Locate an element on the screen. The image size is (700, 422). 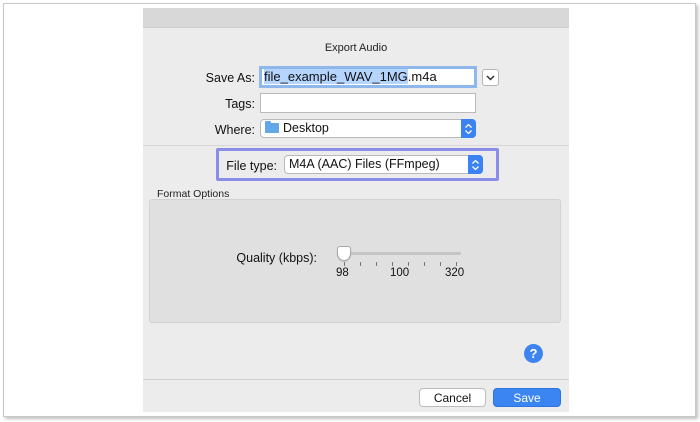
where-label: Where: is located at coordinates (234, 130).